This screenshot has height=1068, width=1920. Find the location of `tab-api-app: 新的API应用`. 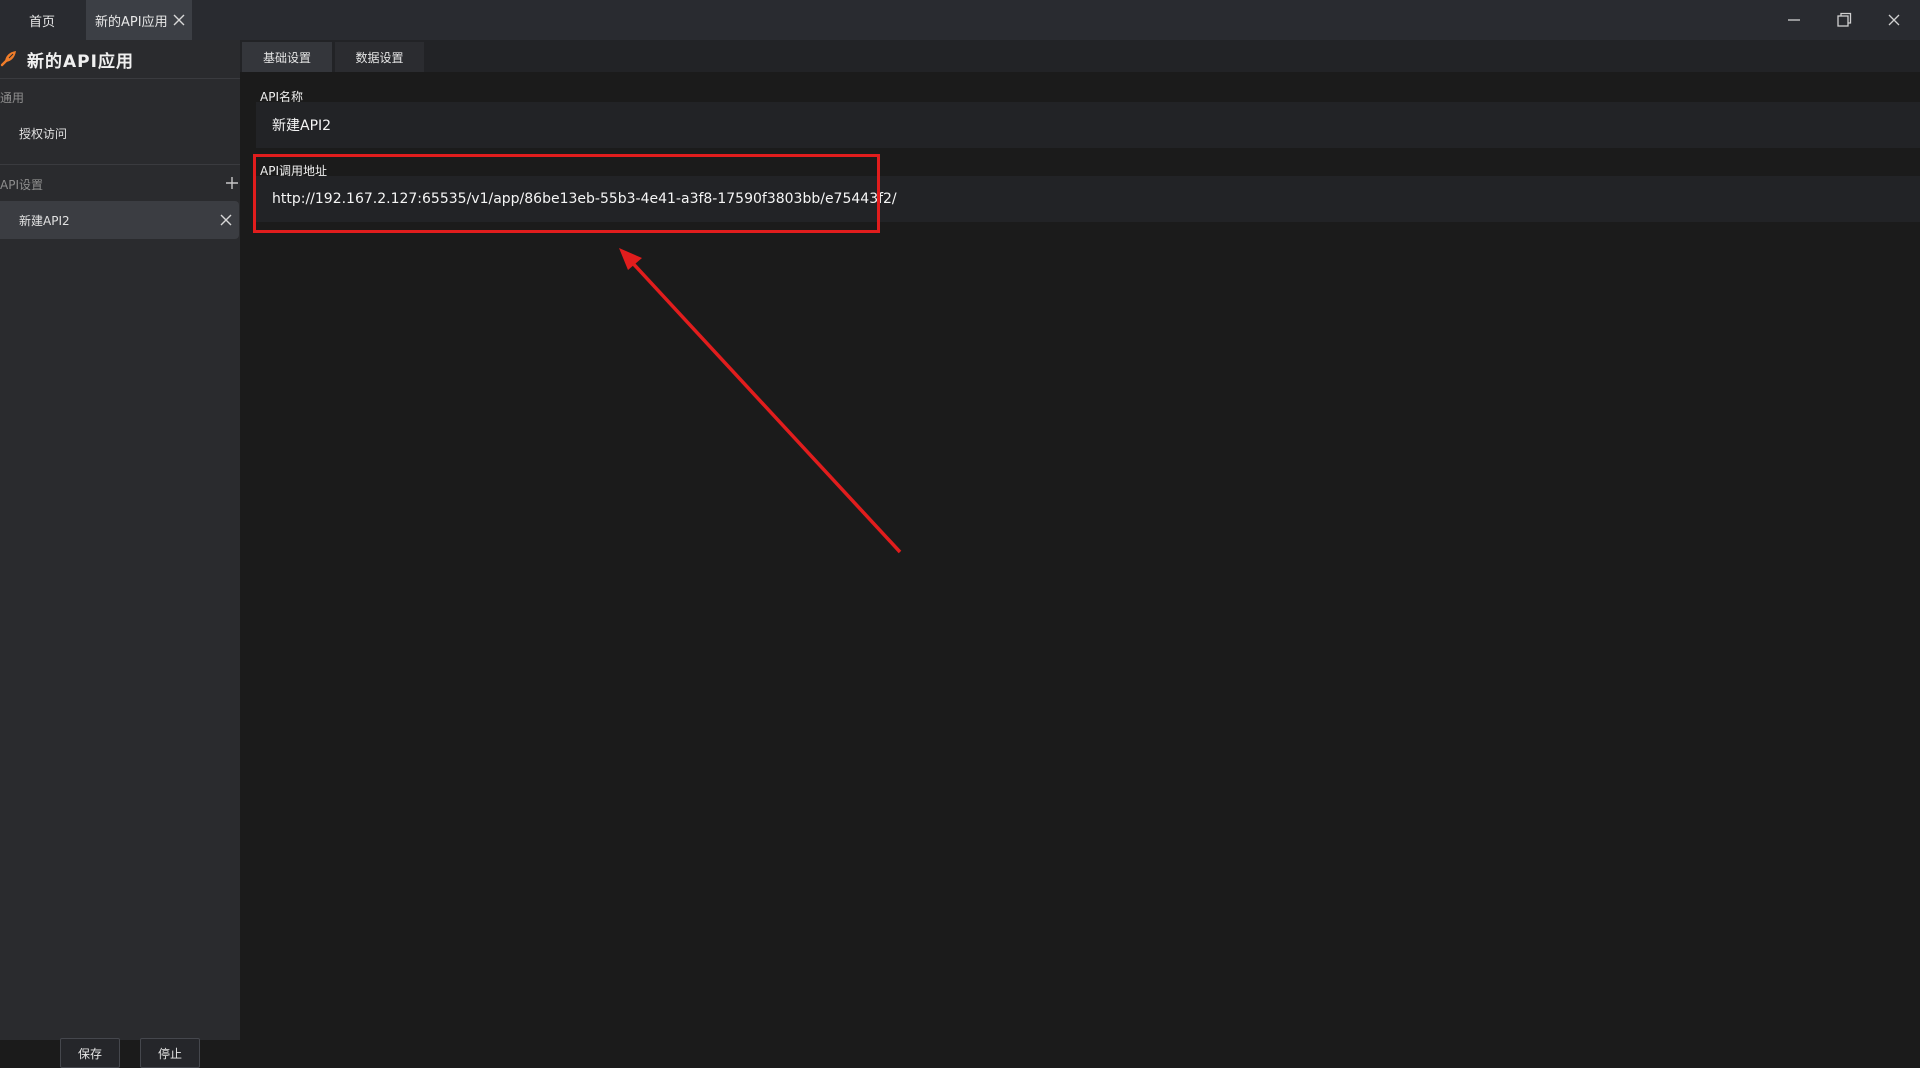

tab-api-app: 新的API应用 is located at coordinates (139, 20).